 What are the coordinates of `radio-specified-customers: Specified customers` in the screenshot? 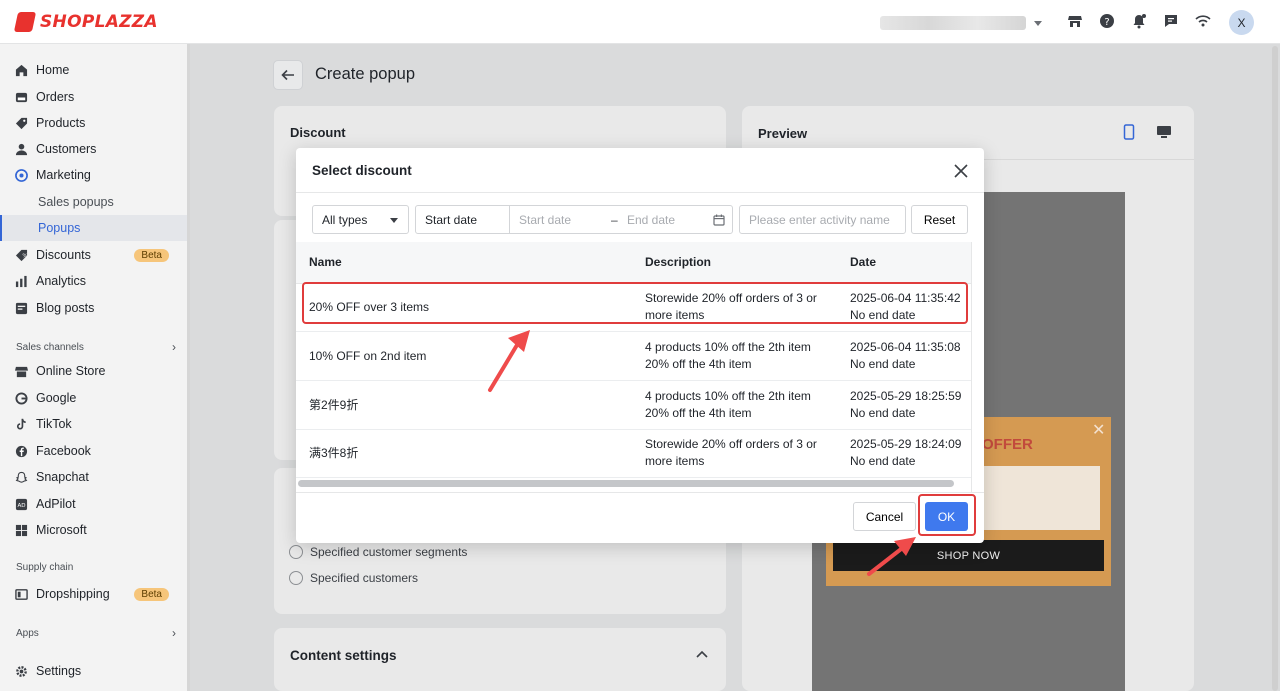 It's located at (353, 578).